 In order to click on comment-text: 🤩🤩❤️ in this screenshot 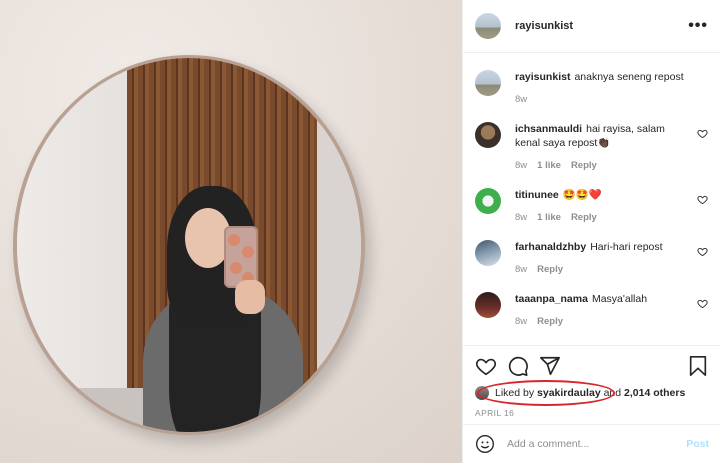, I will do `click(582, 195)`.